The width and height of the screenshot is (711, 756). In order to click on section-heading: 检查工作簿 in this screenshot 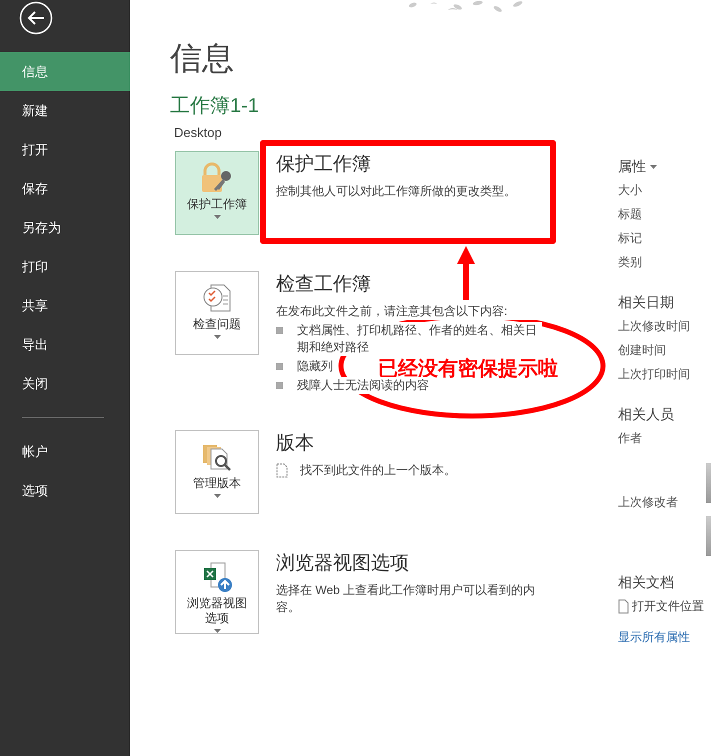, I will do `click(324, 285)`.